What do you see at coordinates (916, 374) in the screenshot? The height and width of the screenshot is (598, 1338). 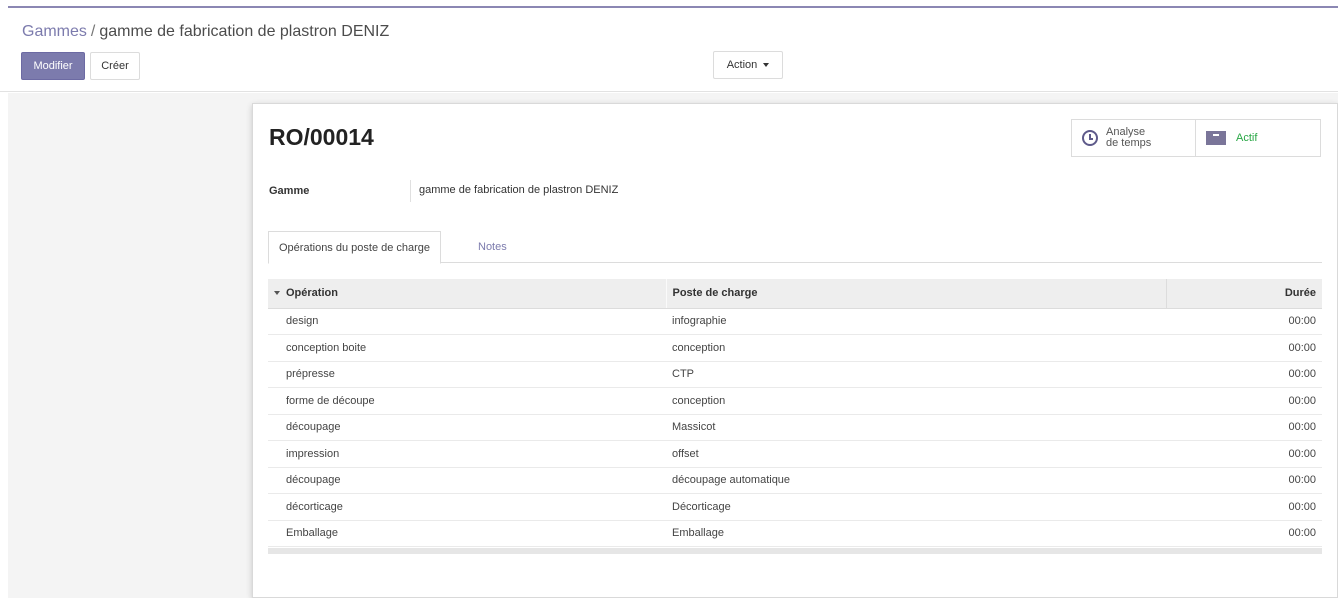 I see `cell-workcenter: CTP` at bounding box center [916, 374].